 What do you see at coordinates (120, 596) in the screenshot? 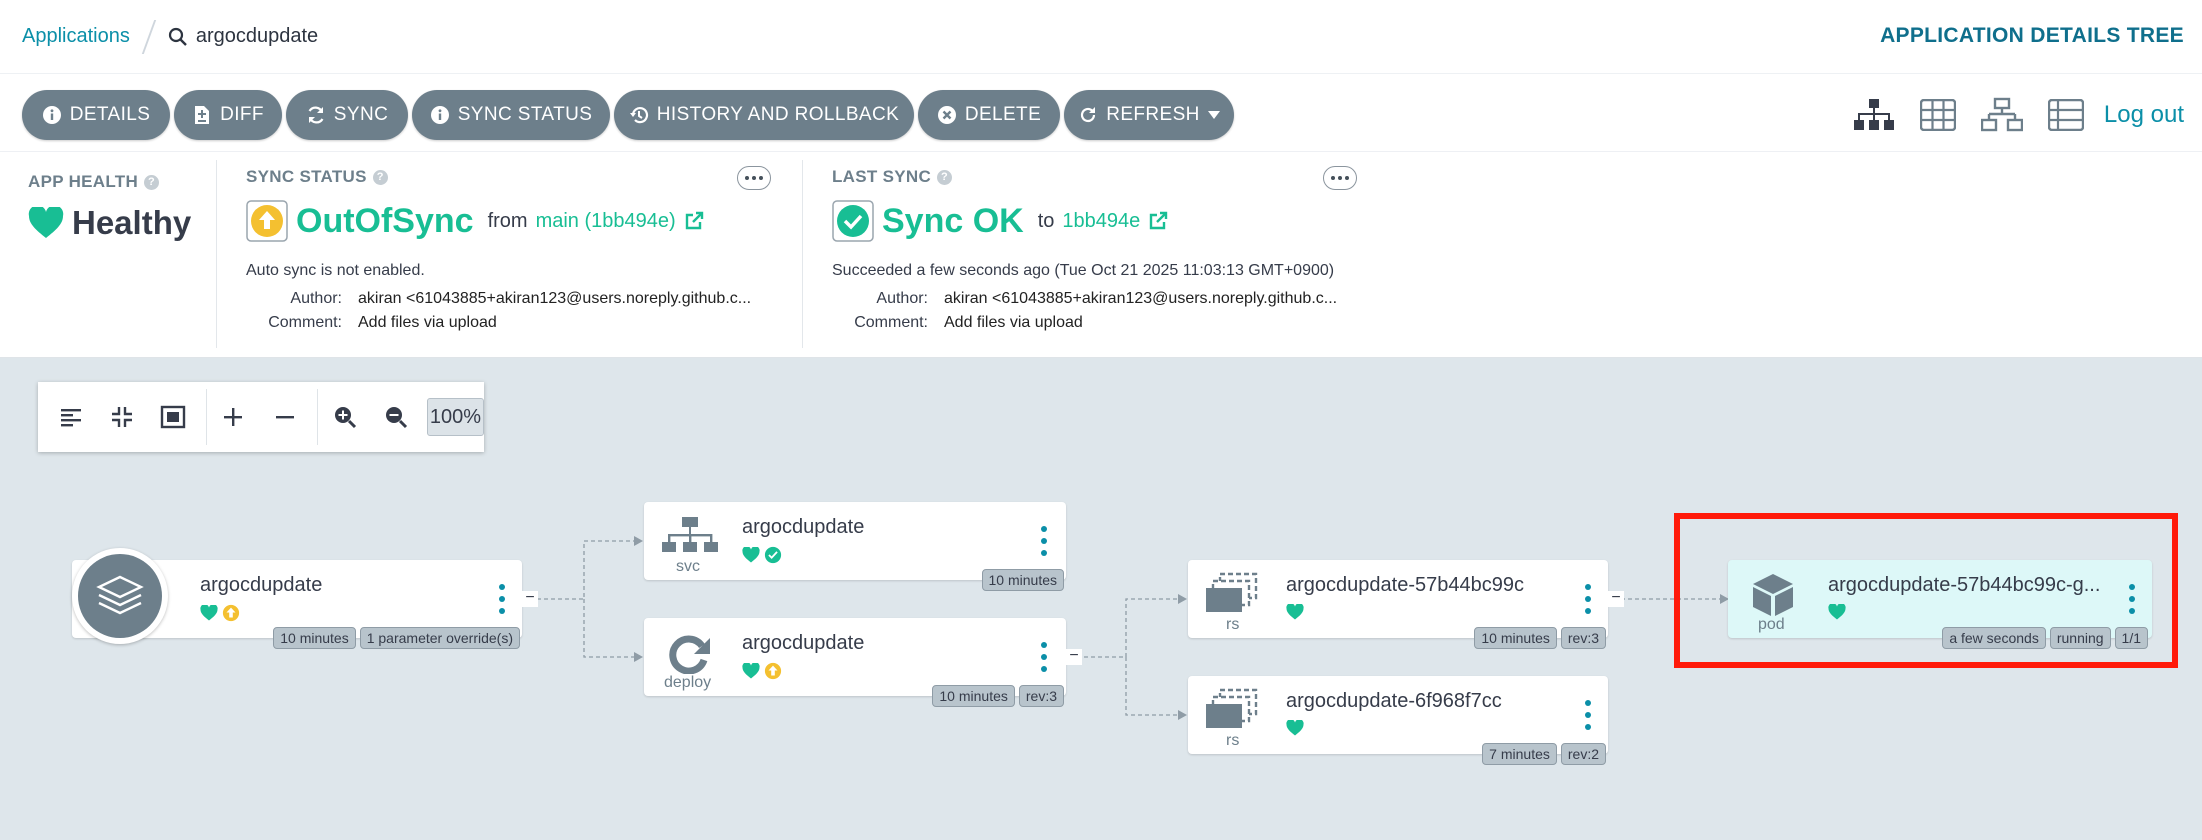
I see `app-node-icon-wrap` at bounding box center [120, 596].